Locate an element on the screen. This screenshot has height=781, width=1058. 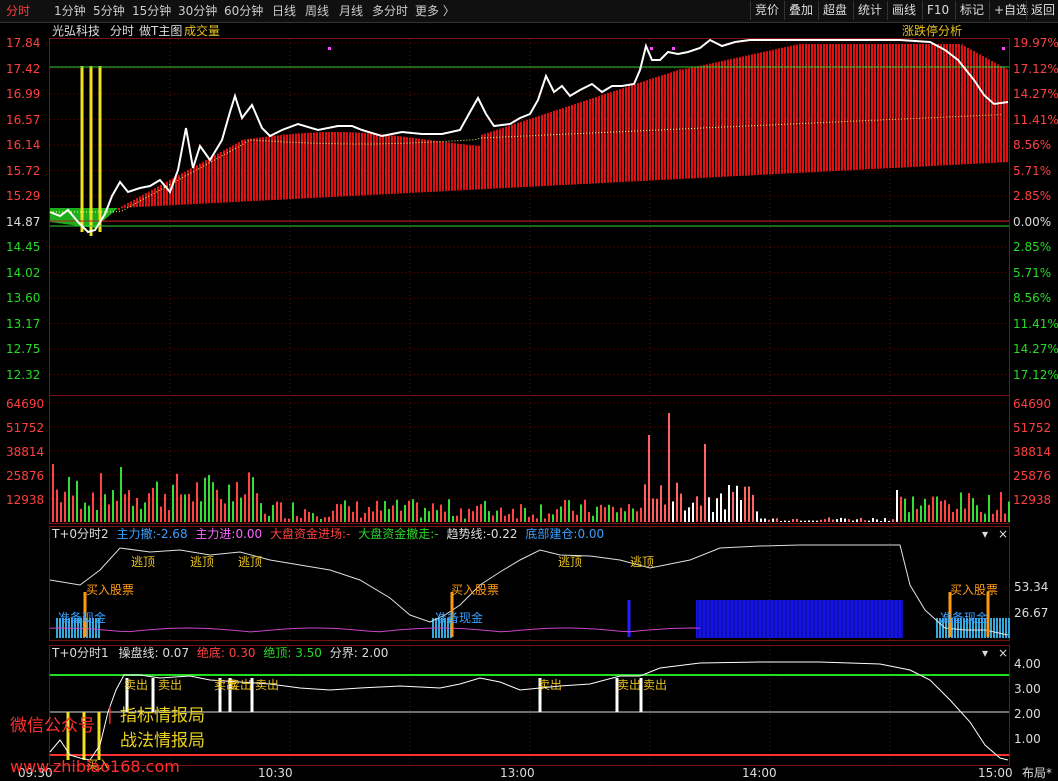
pane1-axis-label: 1.00 is located at coordinates (1027, 739).